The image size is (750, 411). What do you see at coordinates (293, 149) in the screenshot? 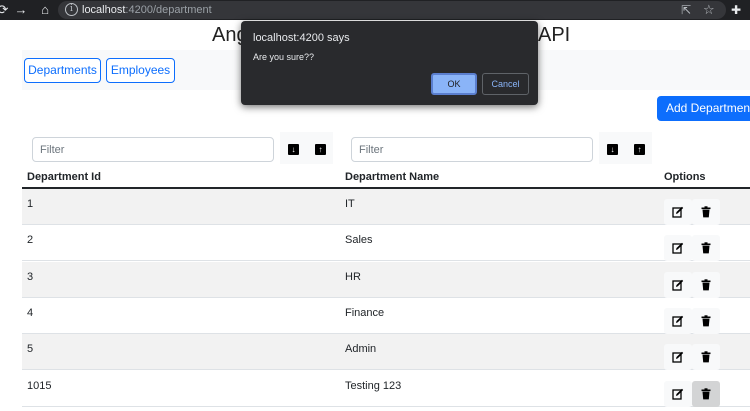
I see `sort-id-desc-icon: ↓` at bounding box center [293, 149].